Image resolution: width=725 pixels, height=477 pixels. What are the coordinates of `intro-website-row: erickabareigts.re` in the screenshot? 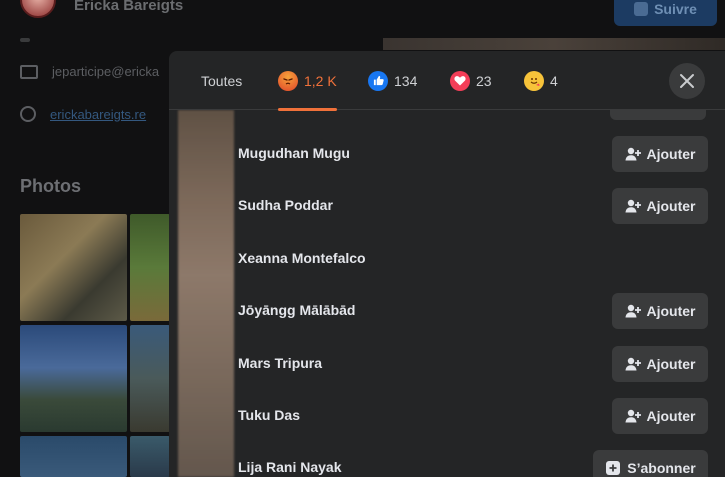 It's located at (83, 114).